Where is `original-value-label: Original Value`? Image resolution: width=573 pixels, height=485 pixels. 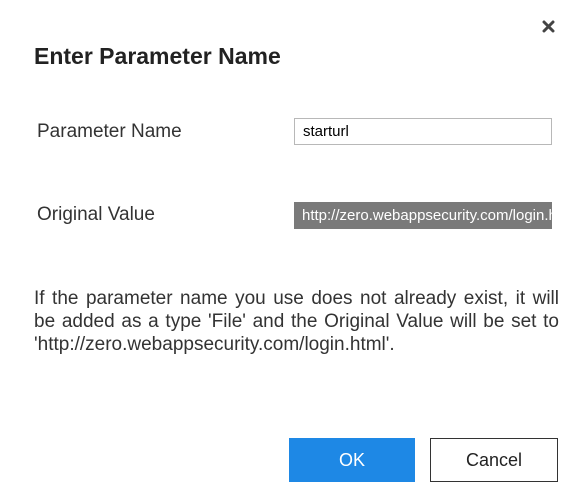 original-value-label: Original Value is located at coordinates (96, 214).